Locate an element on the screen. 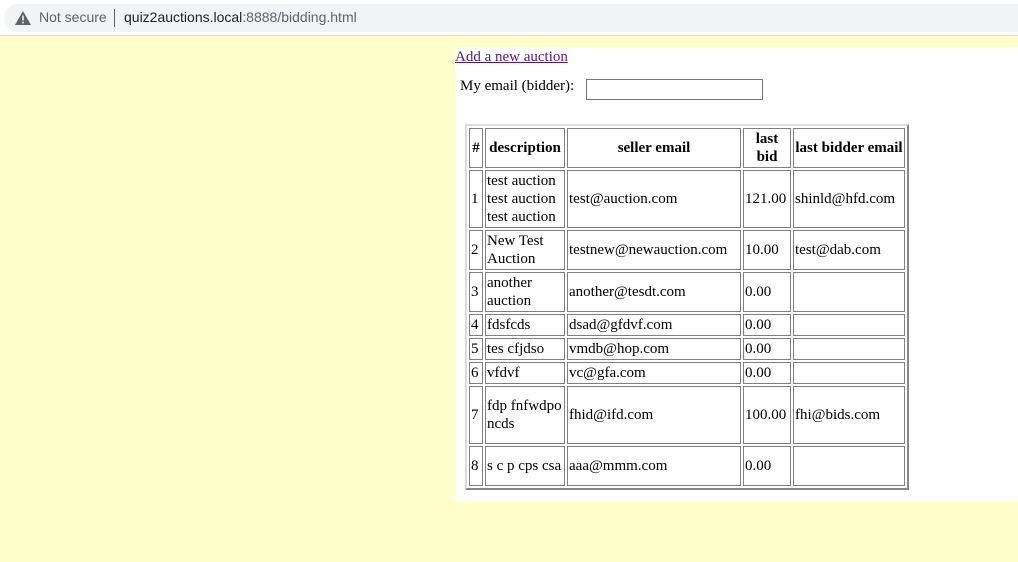 This screenshot has width=1018, height=562. row-number: 2 is located at coordinates (476, 250).